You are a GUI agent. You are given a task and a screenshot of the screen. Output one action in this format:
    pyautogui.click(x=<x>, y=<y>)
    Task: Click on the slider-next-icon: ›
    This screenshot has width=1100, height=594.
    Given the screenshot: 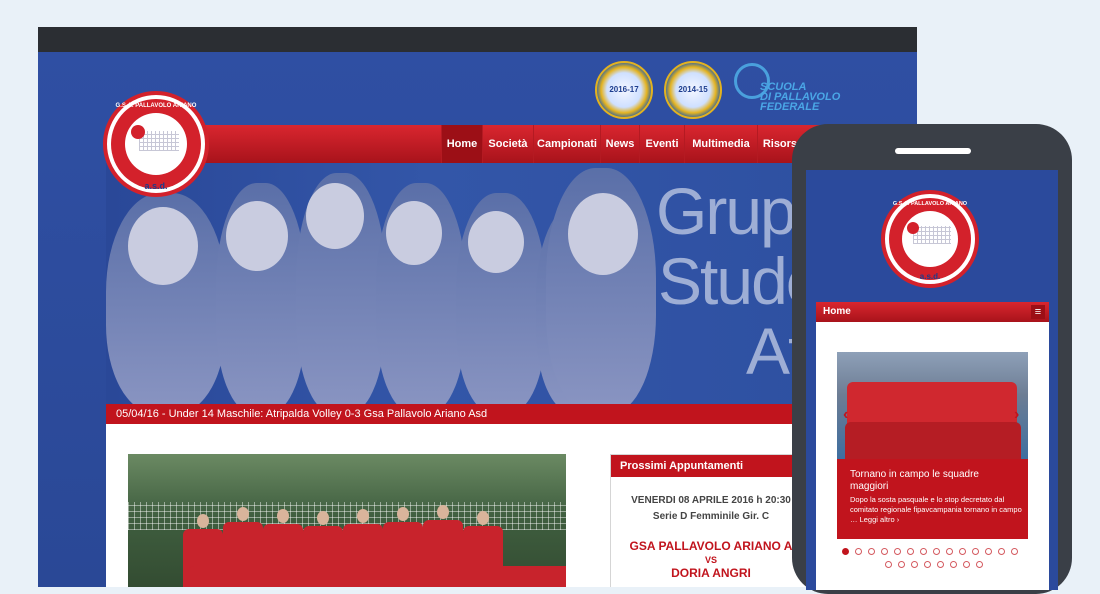 What is the action you would take?
    pyautogui.click(x=1016, y=415)
    